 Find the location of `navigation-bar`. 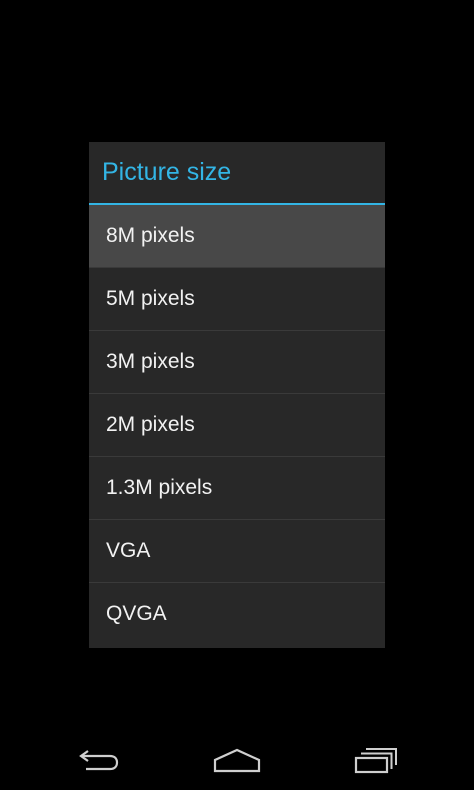

navigation-bar is located at coordinates (237, 760).